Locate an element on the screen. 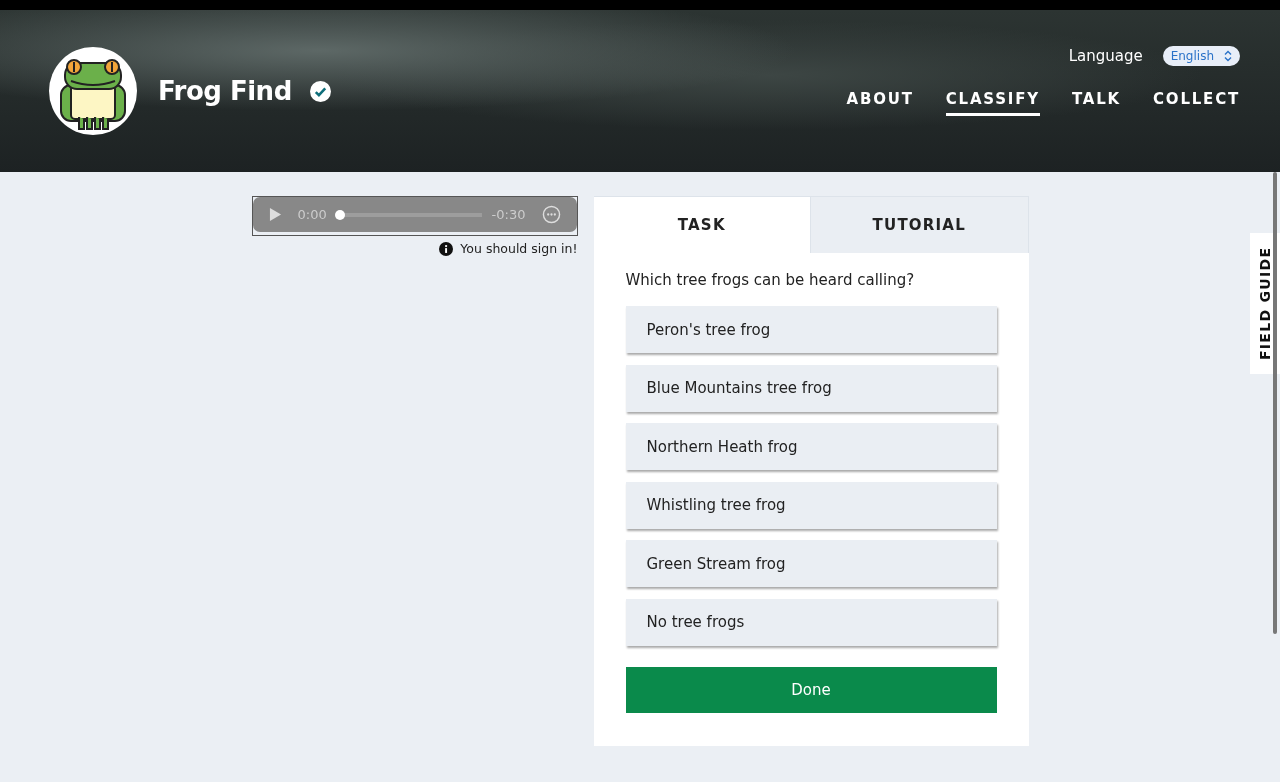 Image resolution: width=1280 pixels, height=782 pixels. language-select: English is located at coordinates (1201, 56).